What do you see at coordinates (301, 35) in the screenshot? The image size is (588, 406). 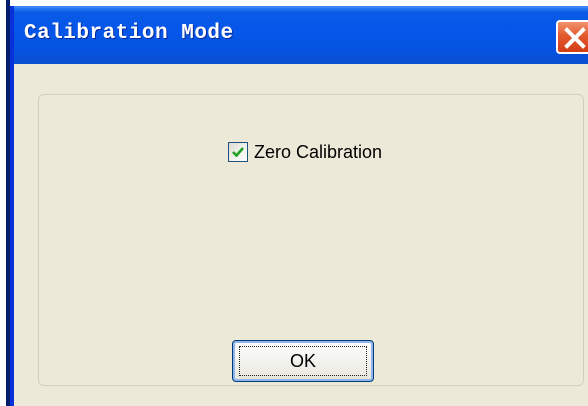 I see `title-bar: Calibration Mode` at bounding box center [301, 35].